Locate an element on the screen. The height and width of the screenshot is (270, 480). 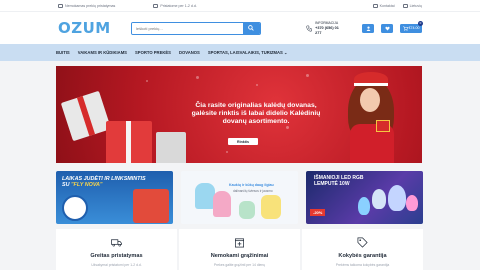
cart-count-badge: 0 is located at coordinates (420, 23).